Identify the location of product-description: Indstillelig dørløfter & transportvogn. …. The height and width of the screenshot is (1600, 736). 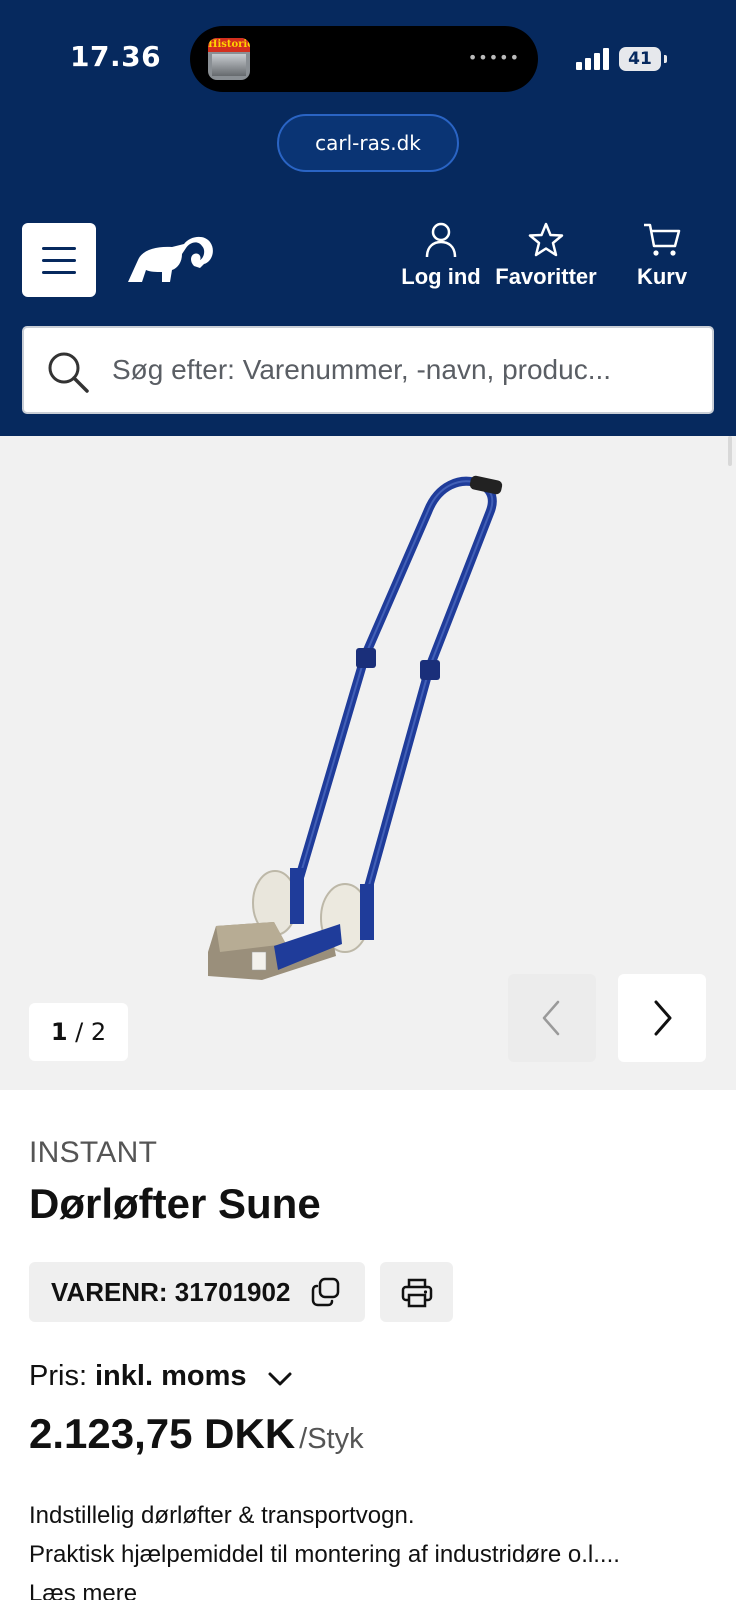
(374, 1548).